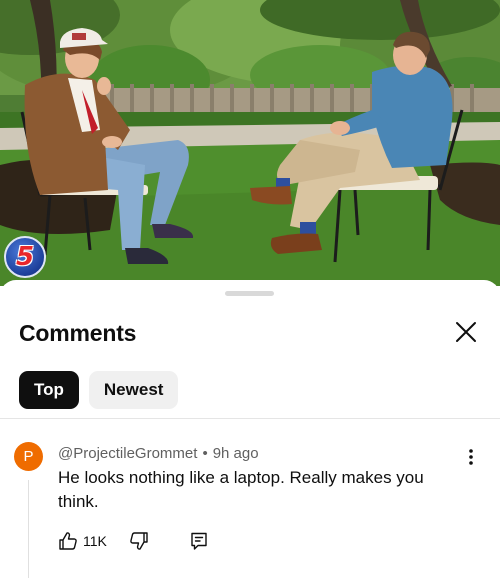 The width and height of the screenshot is (500, 578). I want to click on close-button, so click(466, 332).